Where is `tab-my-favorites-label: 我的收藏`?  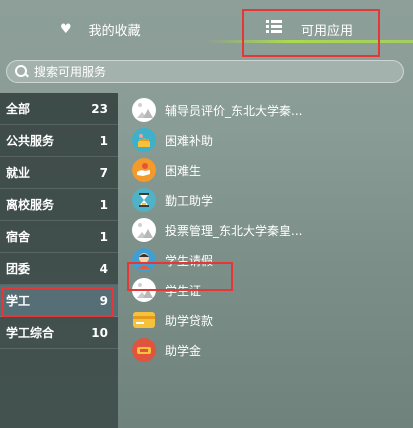 tab-my-favorites-label: 我的收藏 is located at coordinates (114, 31).